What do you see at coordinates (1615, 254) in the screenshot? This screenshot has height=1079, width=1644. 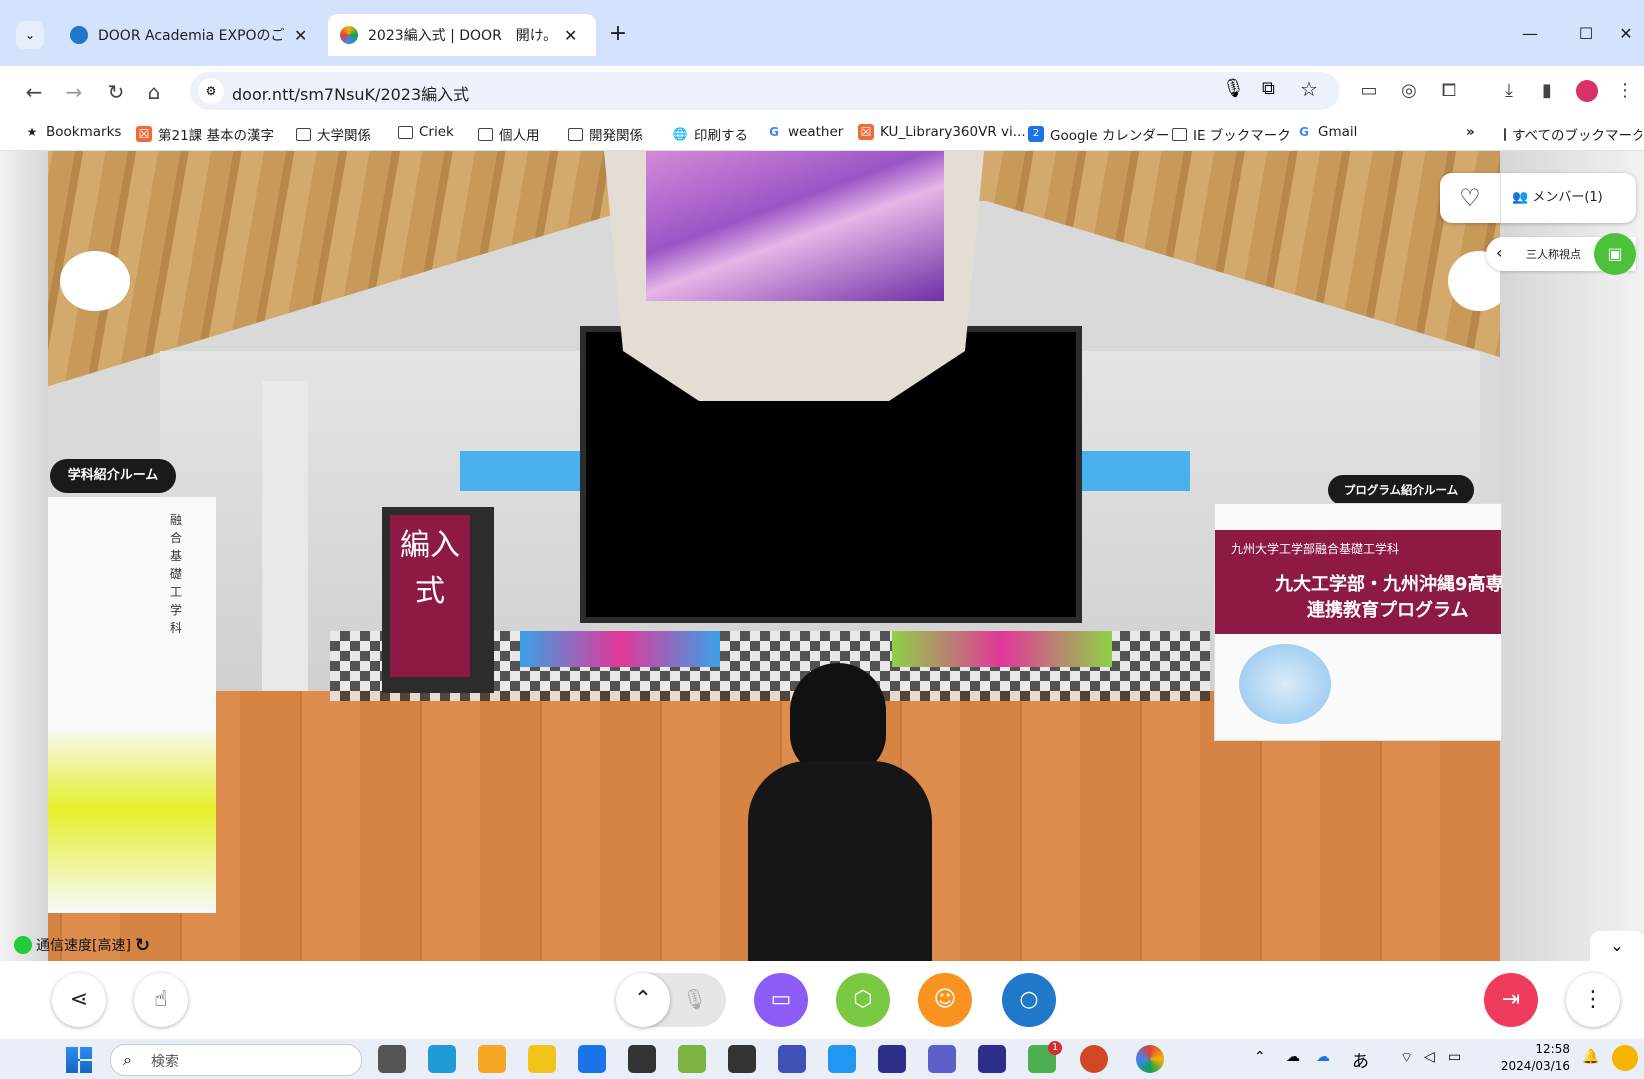 I see `camera-icon: ▣` at bounding box center [1615, 254].